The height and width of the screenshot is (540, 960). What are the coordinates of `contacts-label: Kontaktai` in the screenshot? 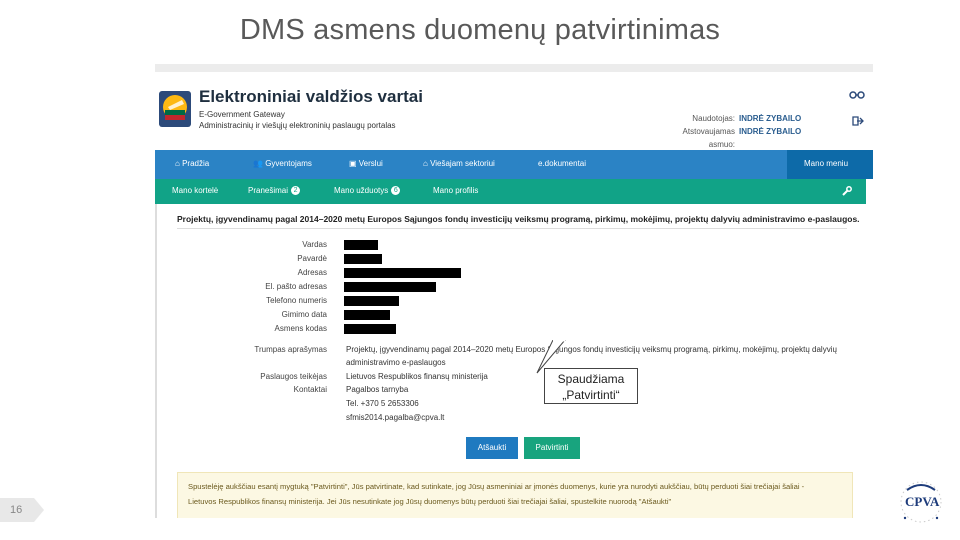 It's located at (310, 389).